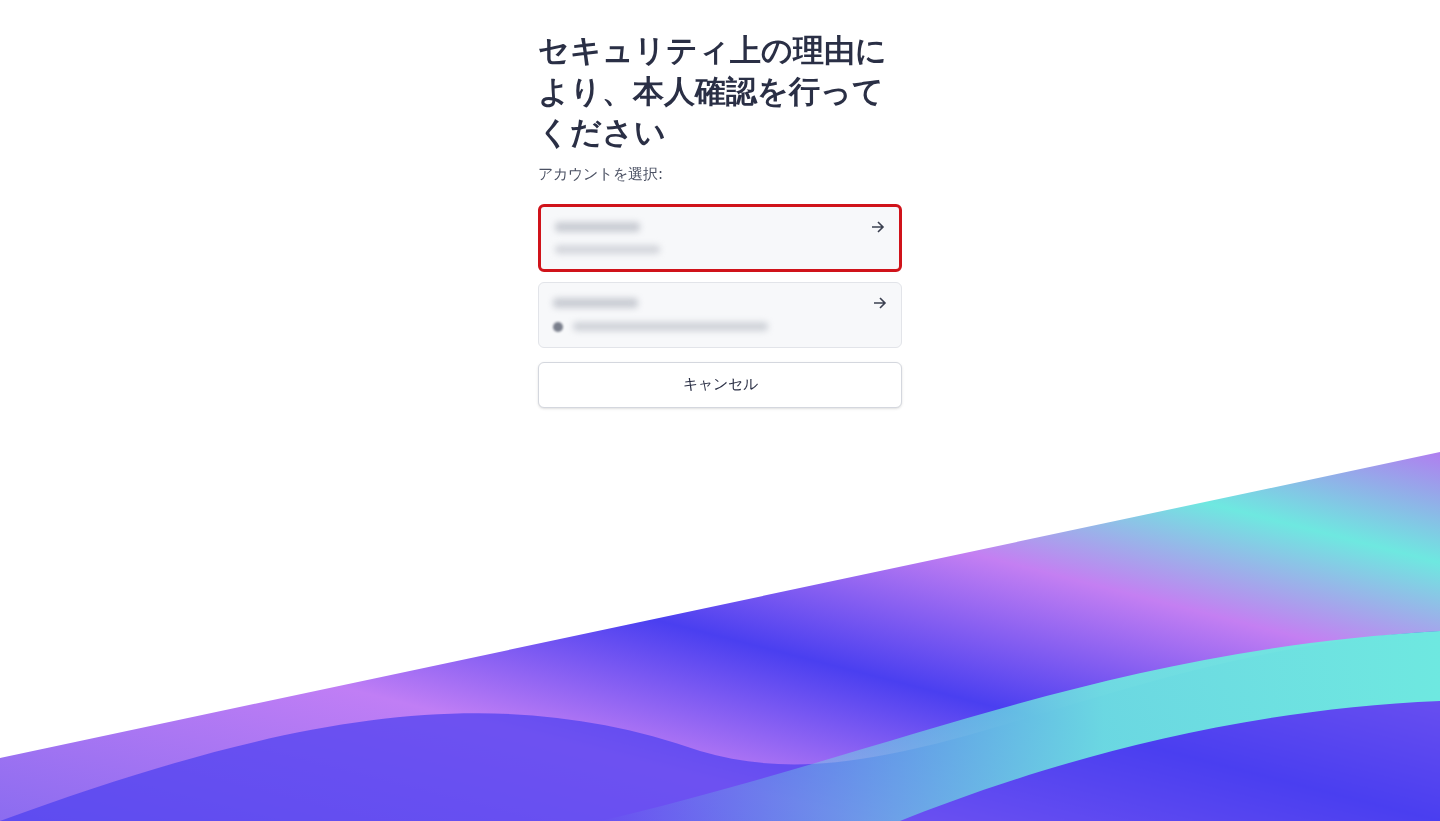  I want to click on account-prompt: アカウントを選択:, so click(601, 174).